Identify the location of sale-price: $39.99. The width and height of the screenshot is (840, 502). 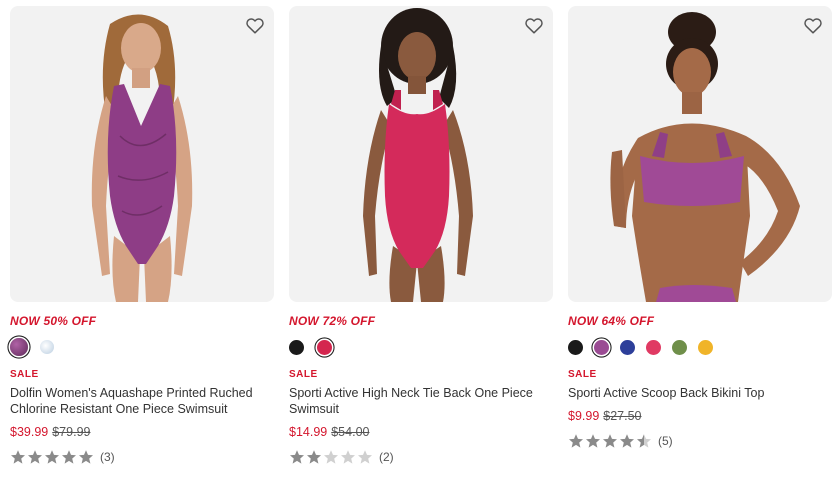
(29, 432).